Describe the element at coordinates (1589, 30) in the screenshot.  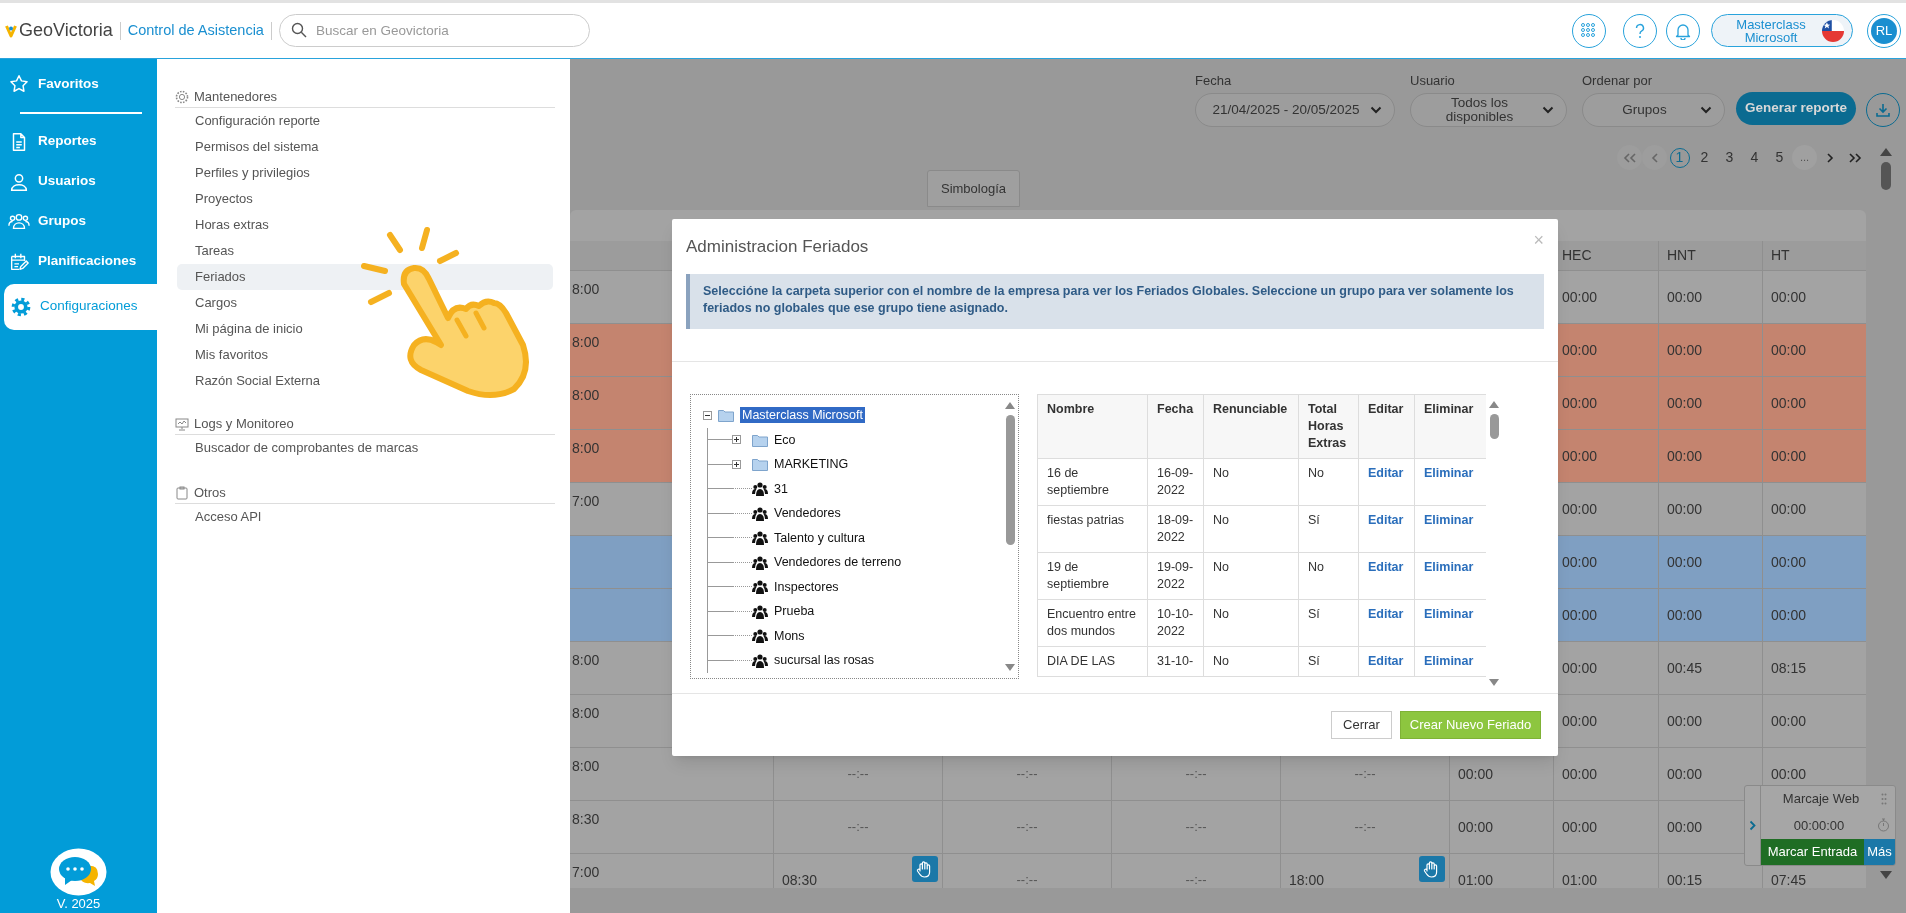
I see `apps-button` at that location.